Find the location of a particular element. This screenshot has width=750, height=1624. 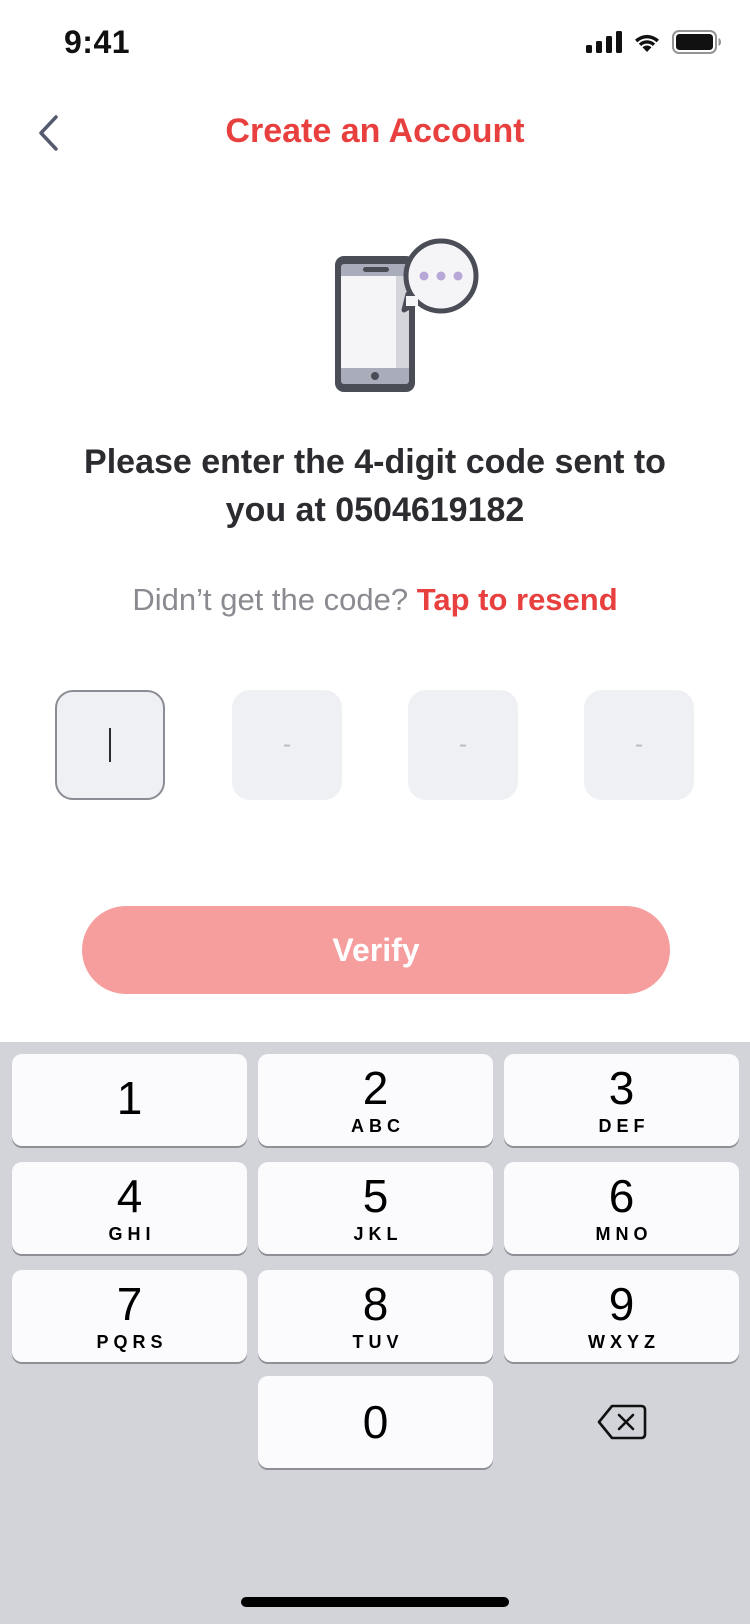

signal-icon is located at coordinates (604, 42).